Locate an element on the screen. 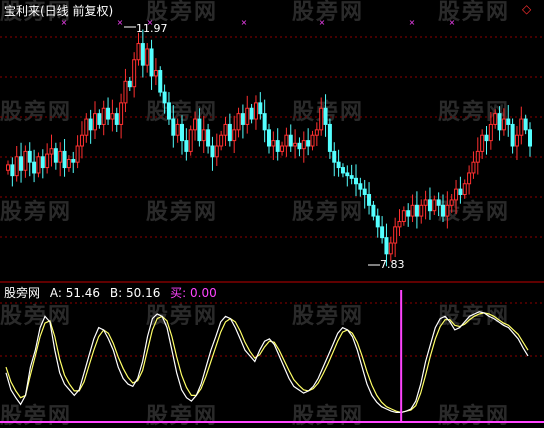 The height and width of the screenshot is (428, 544). indicator-buy-value: 买: 0.00 is located at coordinates (193, 293).